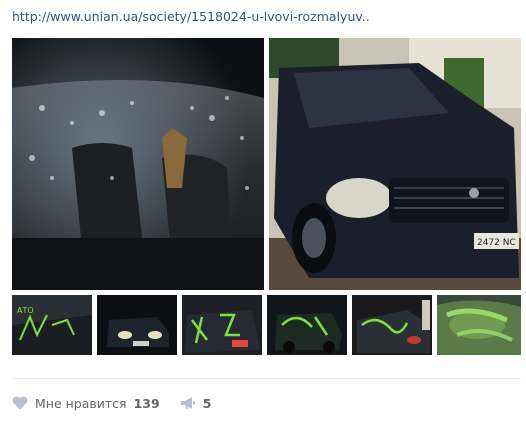 The width and height of the screenshot is (526, 422). Describe the element at coordinates (266, 378) in the screenshot. I see `divider` at that location.